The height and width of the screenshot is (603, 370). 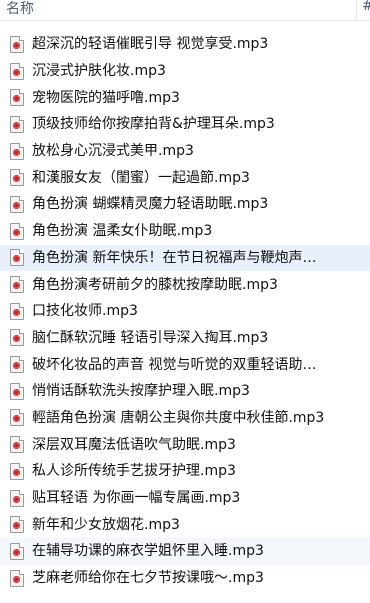 I want to click on file-row: 角色扮演 蝴蝶精灵魔力轻语助眠.mp3, so click(x=185, y=204).